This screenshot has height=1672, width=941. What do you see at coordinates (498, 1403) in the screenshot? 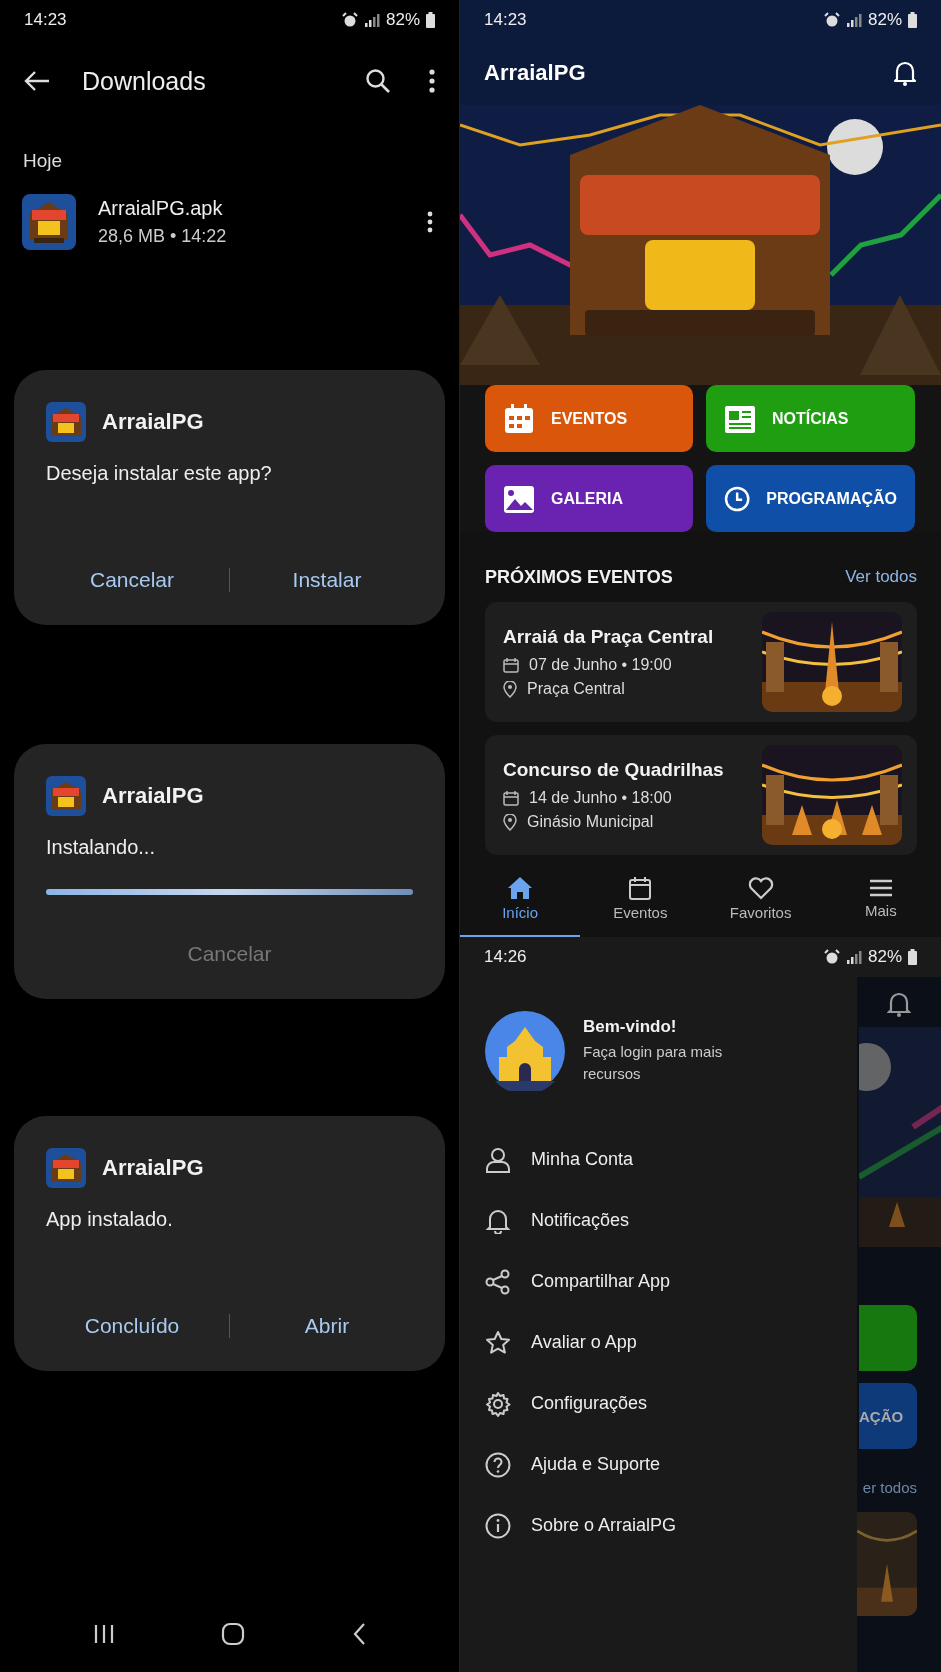
I see `settings-icon` at bounding box center [498, 1403].